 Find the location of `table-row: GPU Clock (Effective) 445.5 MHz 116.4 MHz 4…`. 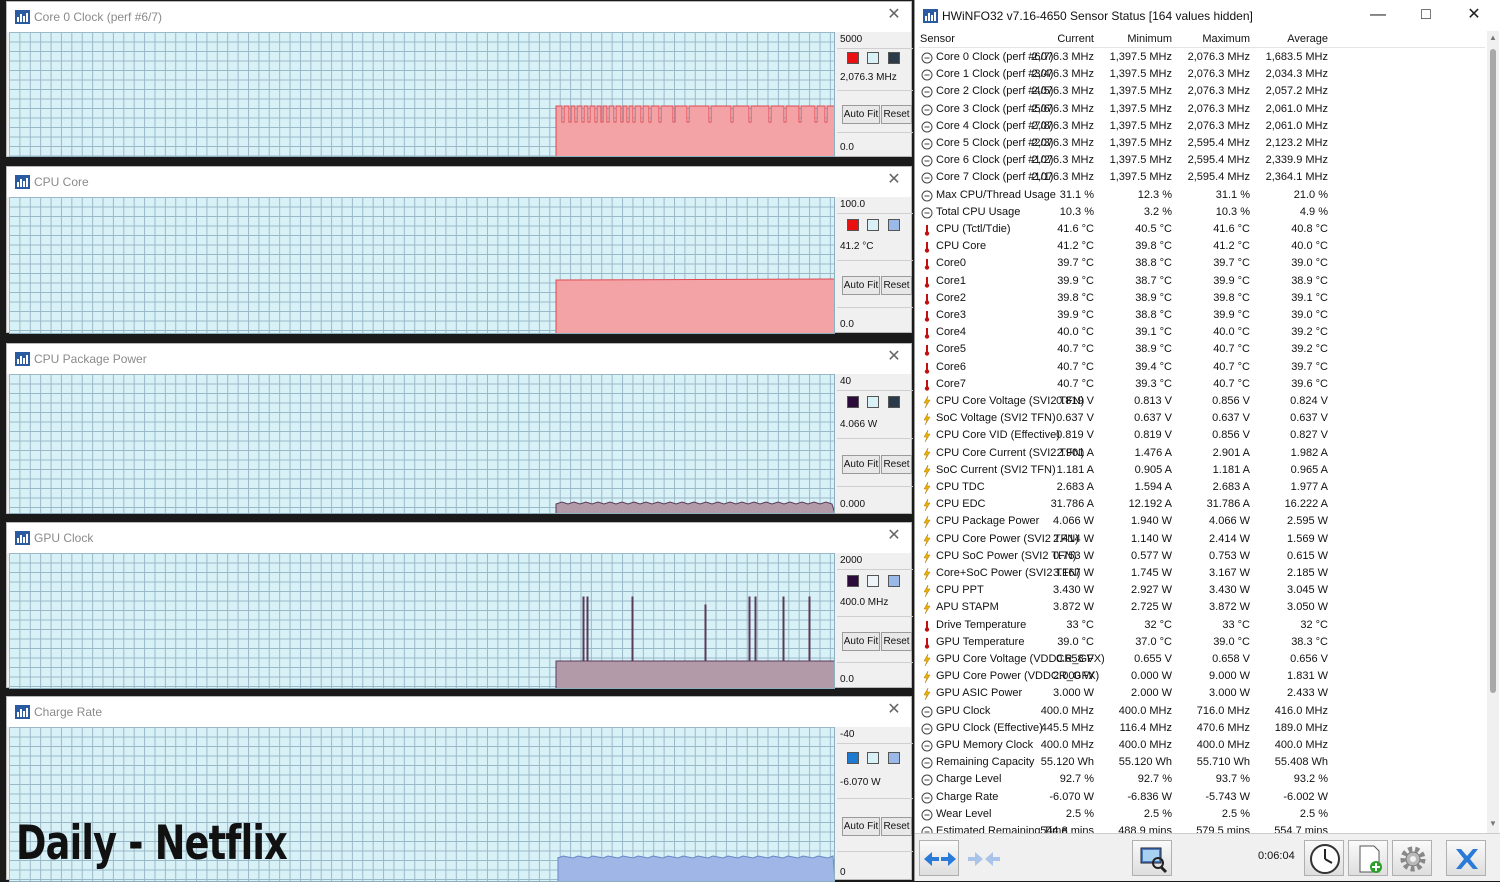

table-row: GPU Clock (Effective) 445.5 MHz 116.4 MHz 4… is located at coordinates (1202, 728).